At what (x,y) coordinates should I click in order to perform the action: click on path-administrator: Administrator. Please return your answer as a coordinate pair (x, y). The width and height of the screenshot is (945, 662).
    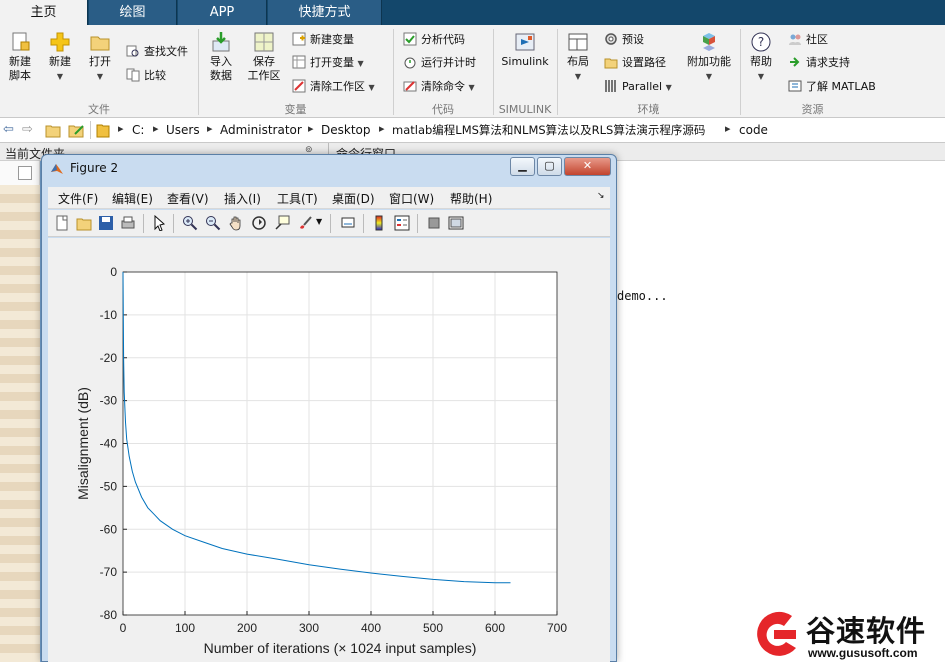
    Looking at the image, I should click on (261, 130).